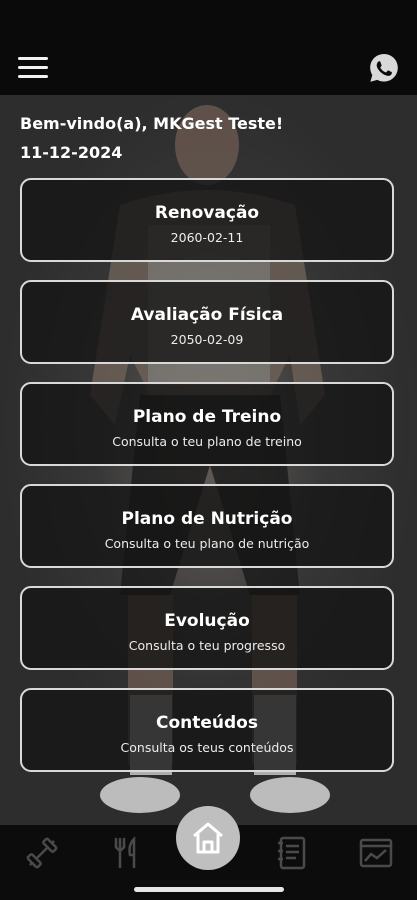 The image size is (417, 900). Describe the element at coordinates (292, 853) in the screenshot. I see `notebook-icon` at that location.